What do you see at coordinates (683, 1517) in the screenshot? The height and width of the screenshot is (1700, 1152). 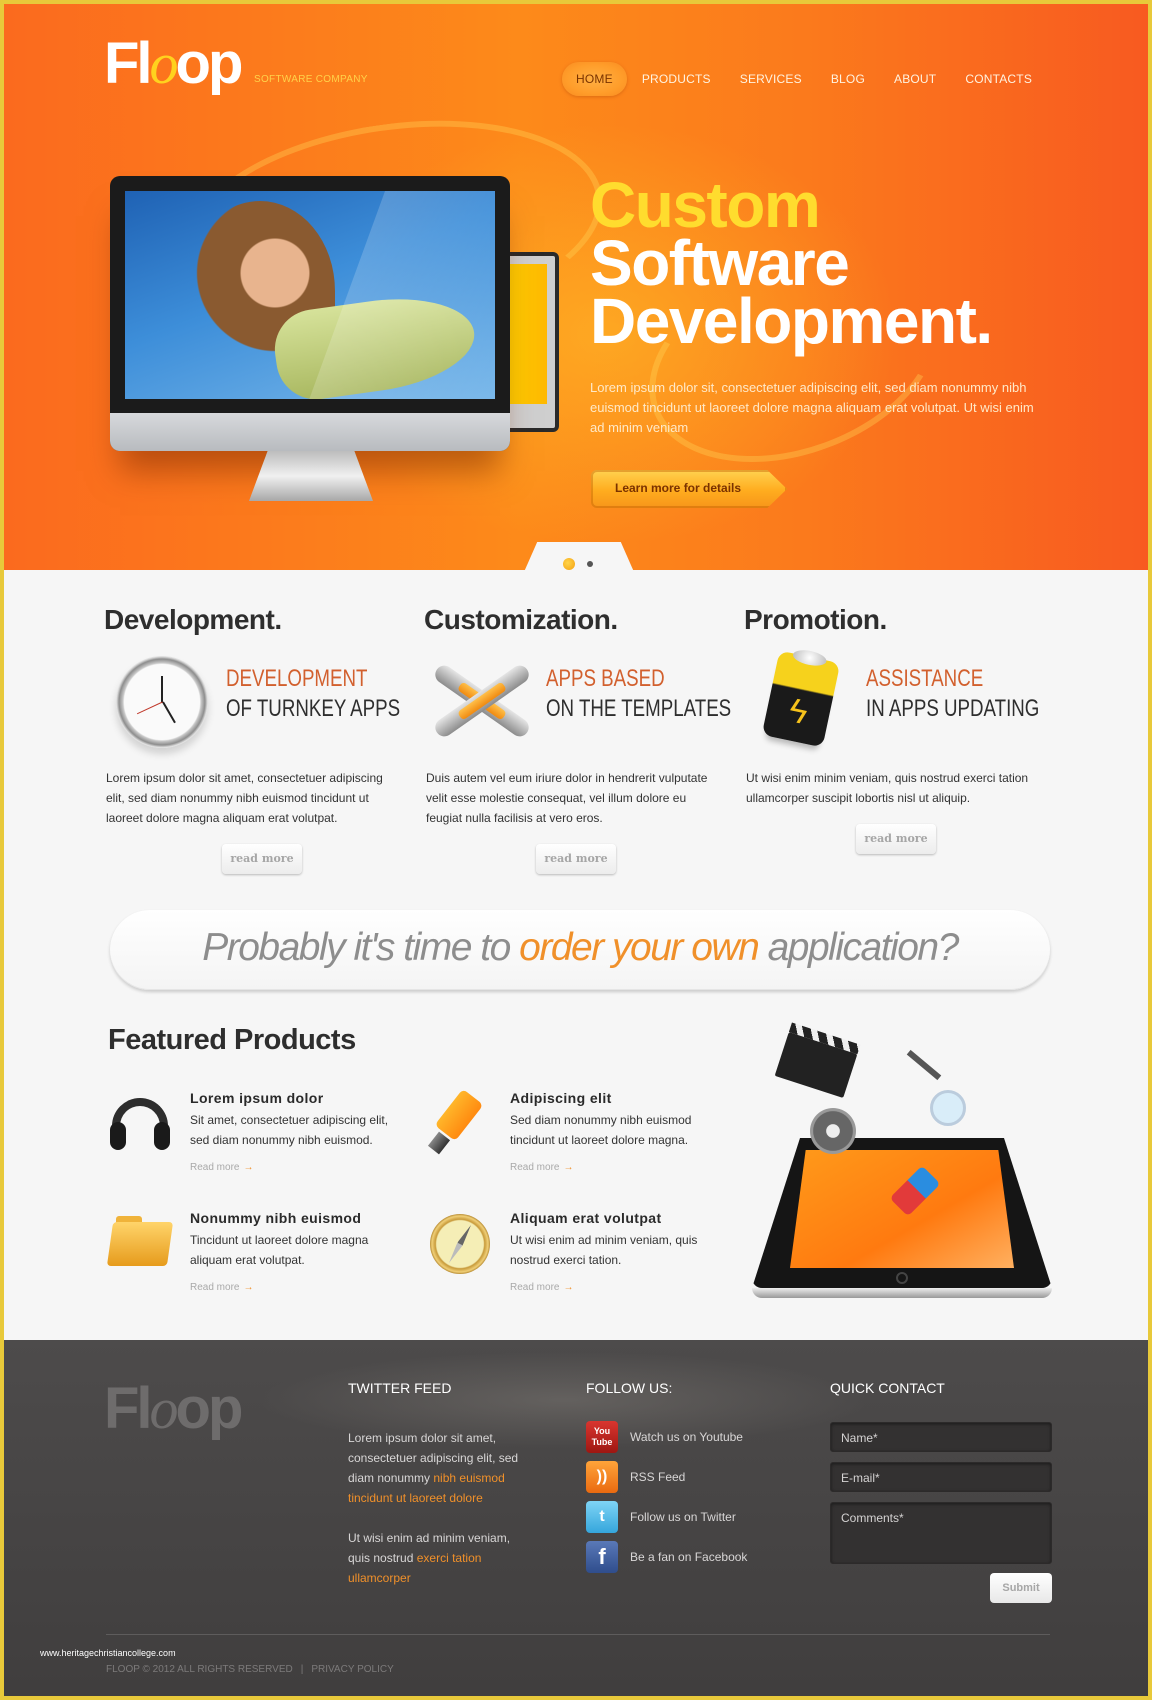 I see `social-label: Follow us on Twitter` at bounding box center [683, 1517].